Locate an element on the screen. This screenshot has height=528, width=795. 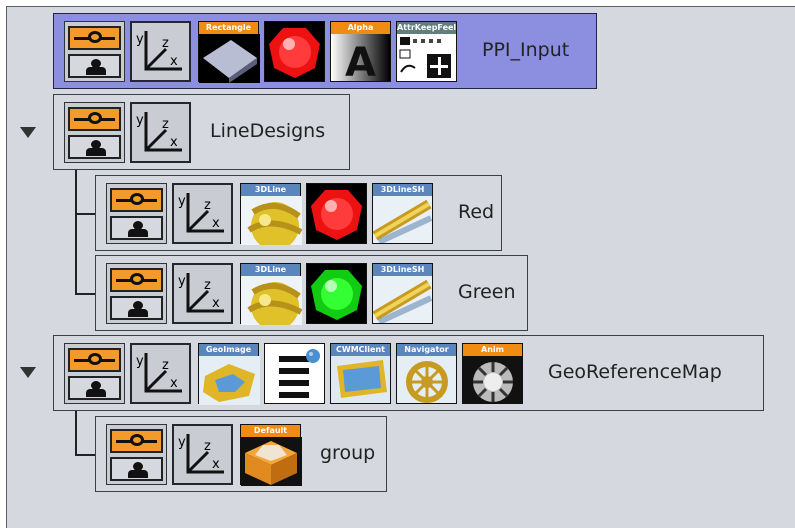
attribute-keep-icon: AttrKeepFeel is located at coordinates (426, 51).